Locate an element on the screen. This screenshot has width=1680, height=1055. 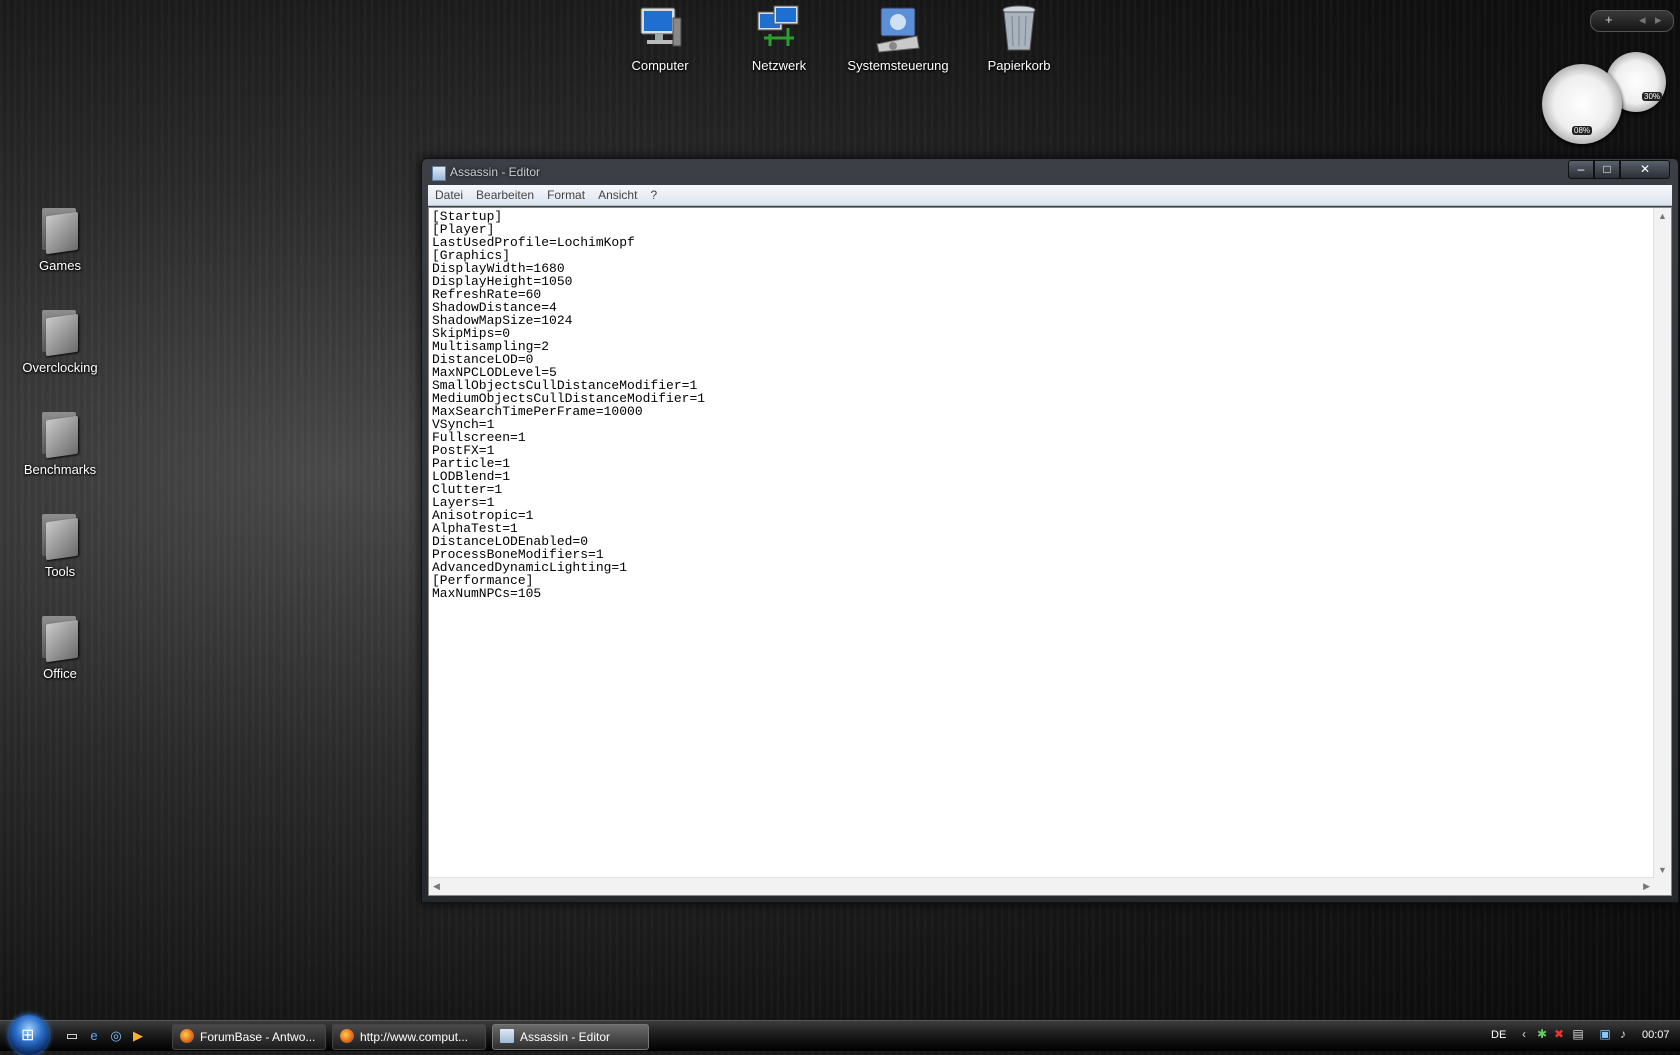
volume-icon: ♪ is located at coordinates (1623, 1034).